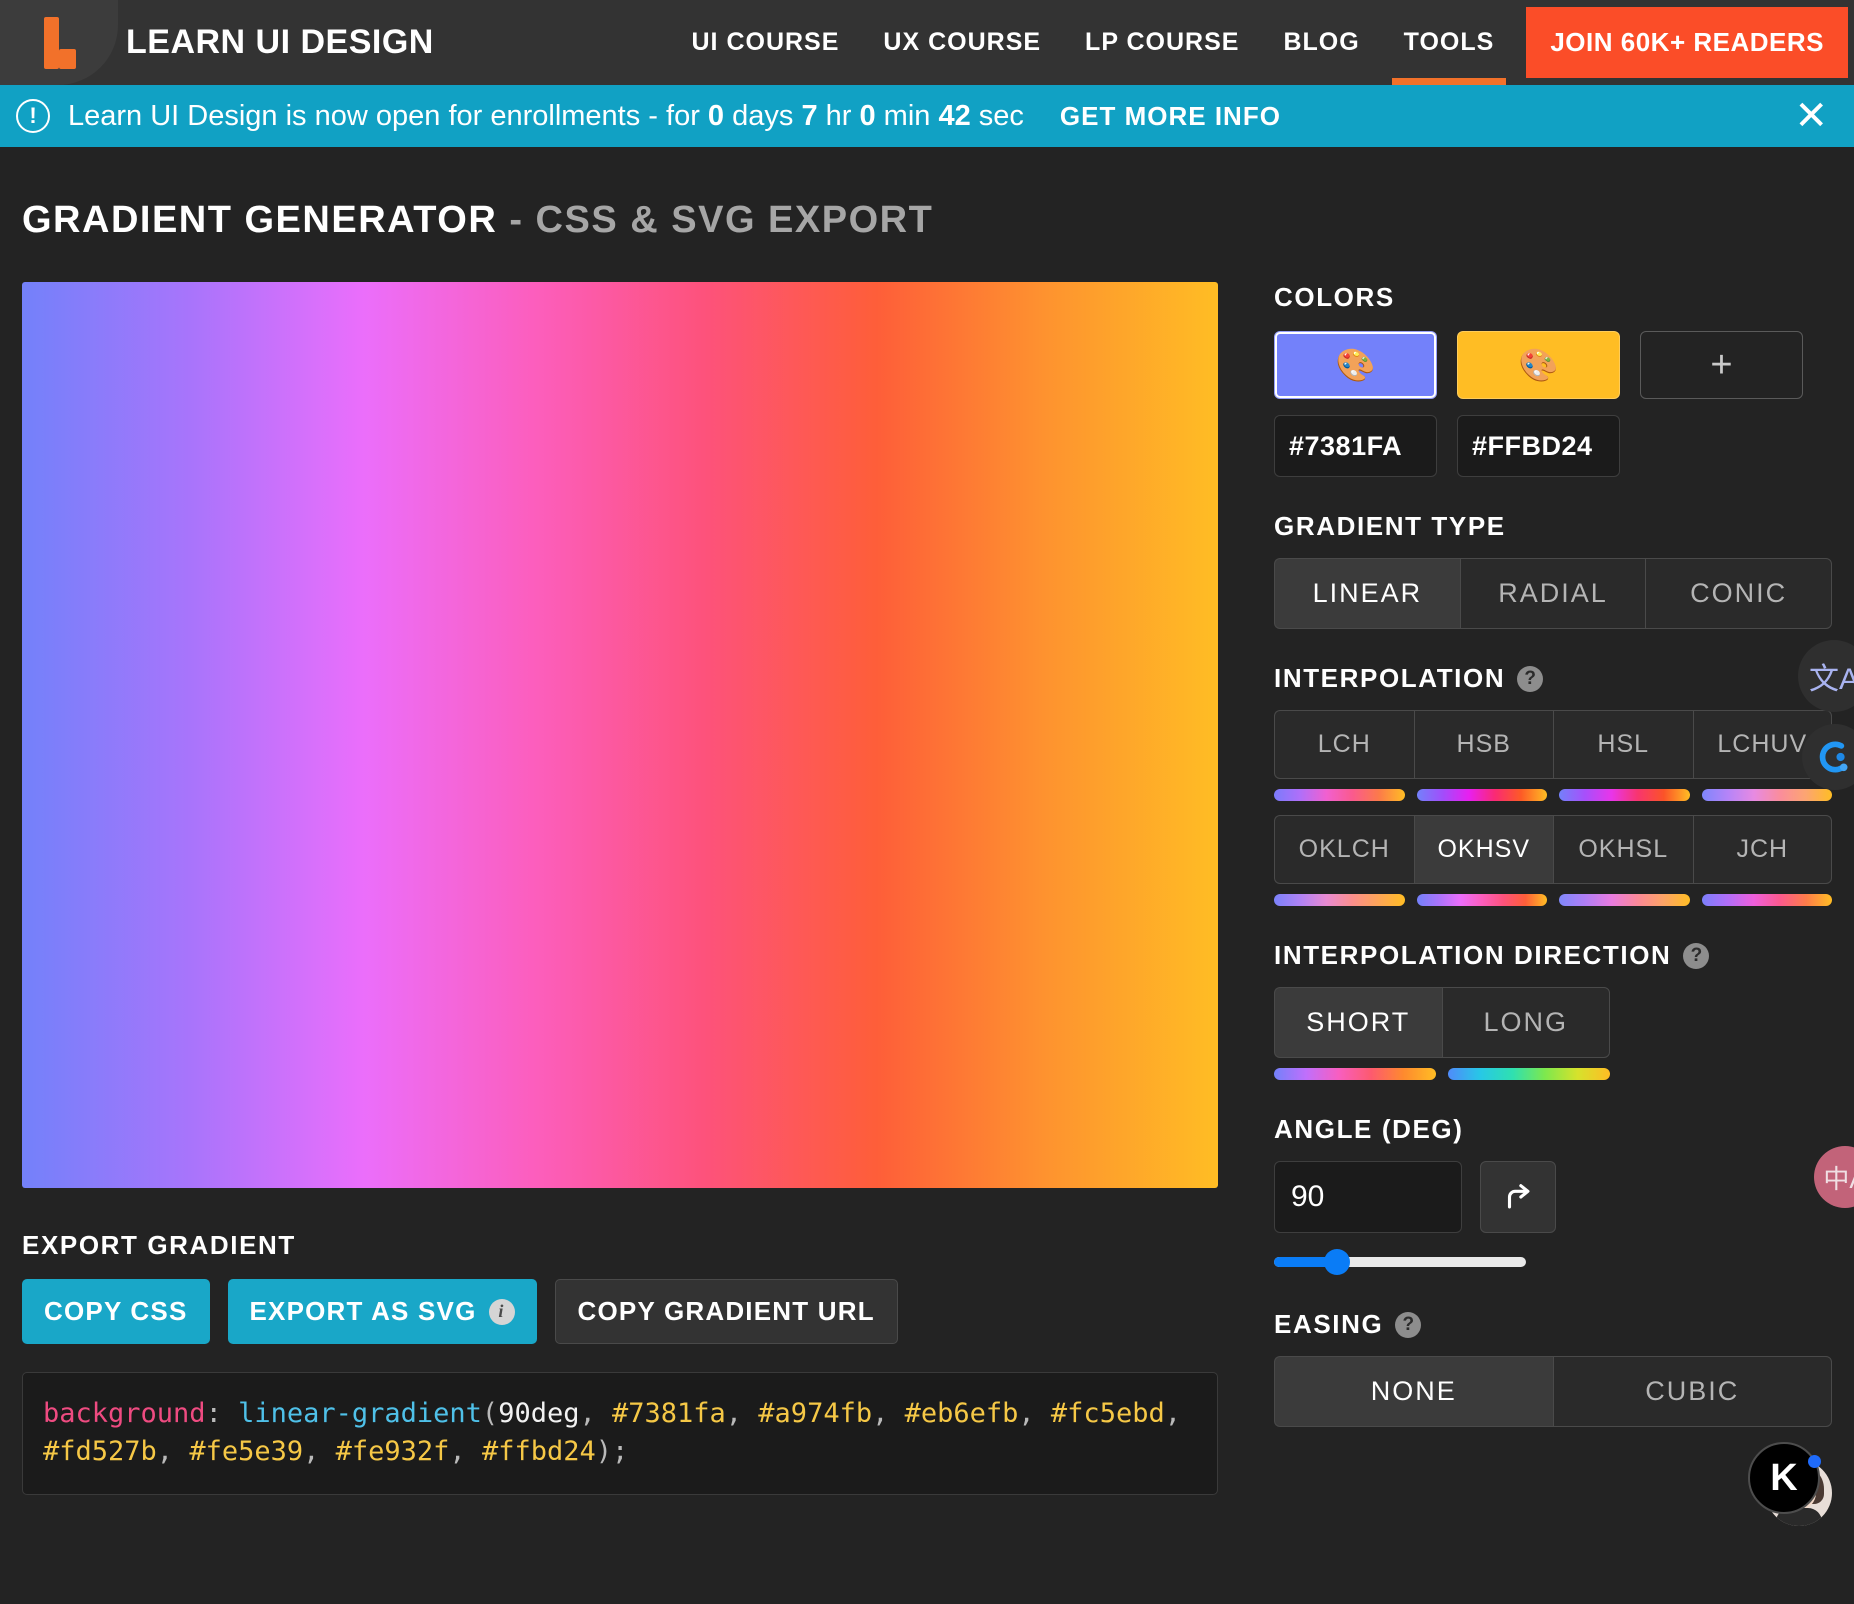  Describe the element at coordinates (538, 1452) in the screenshot. I see `code-stop-8: #ffbd24` at that location.